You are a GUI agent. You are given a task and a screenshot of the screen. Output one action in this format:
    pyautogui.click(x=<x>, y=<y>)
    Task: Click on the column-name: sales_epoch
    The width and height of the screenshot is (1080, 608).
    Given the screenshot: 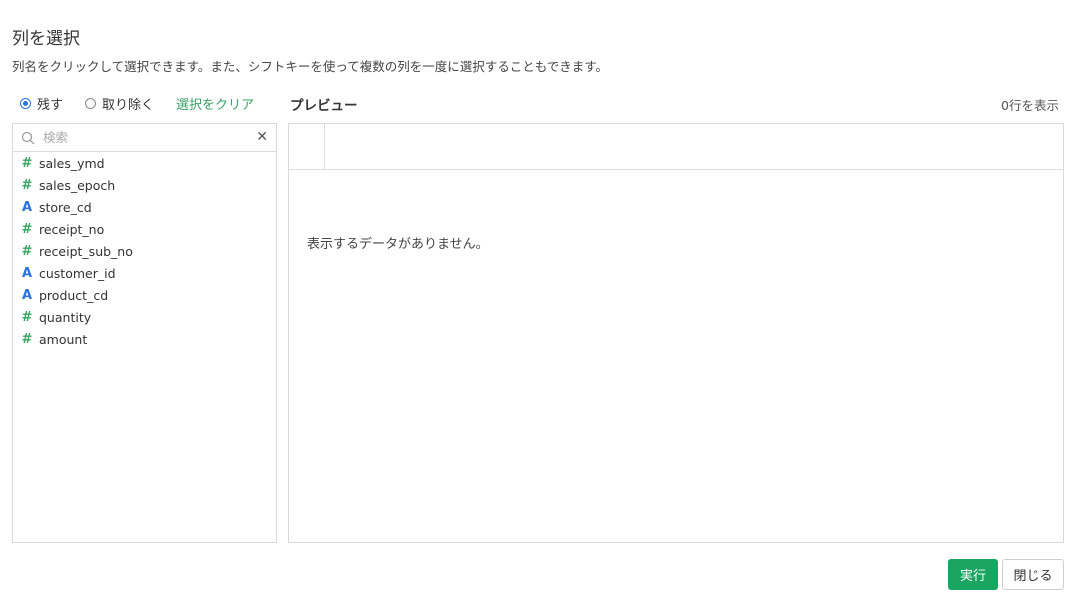 What is the action you would take?
    pyautogui.click(x=77, y=185)
    